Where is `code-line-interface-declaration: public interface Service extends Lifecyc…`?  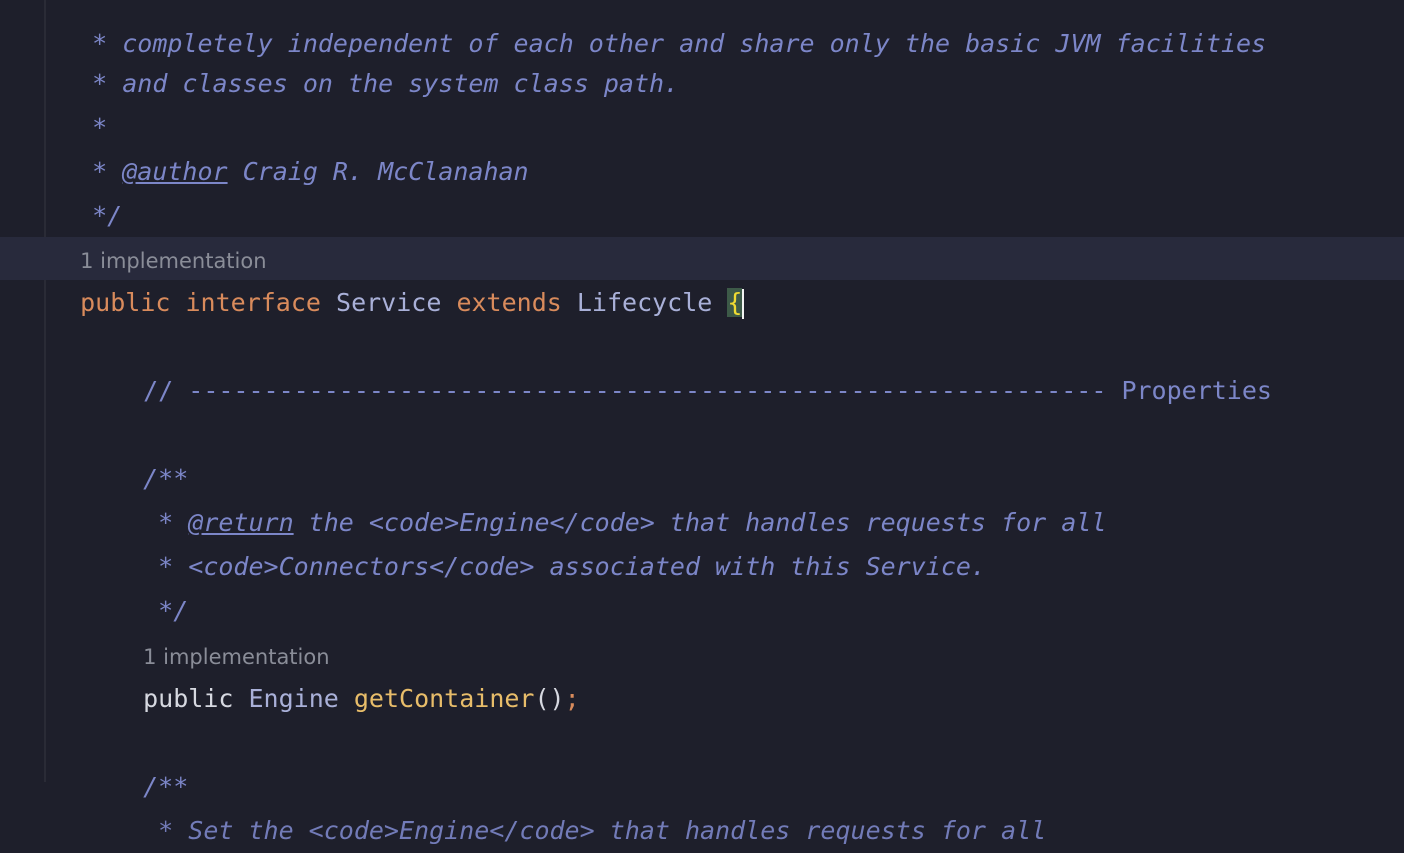 code-line-interface-declaration: public interface Service extends Lifecyc… is located at coordinates (397, 278).